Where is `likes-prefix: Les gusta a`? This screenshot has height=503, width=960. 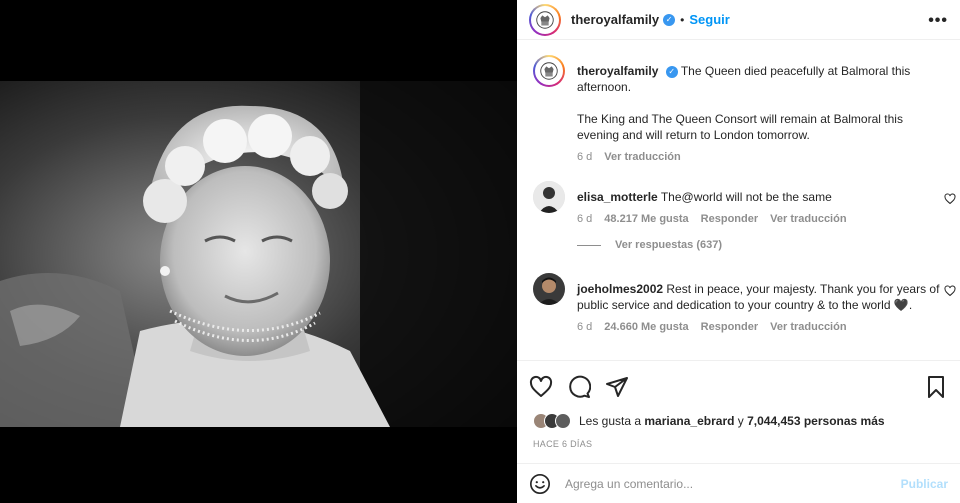 likes-prefix: Les gusta a is located at coordinates (610, 421).